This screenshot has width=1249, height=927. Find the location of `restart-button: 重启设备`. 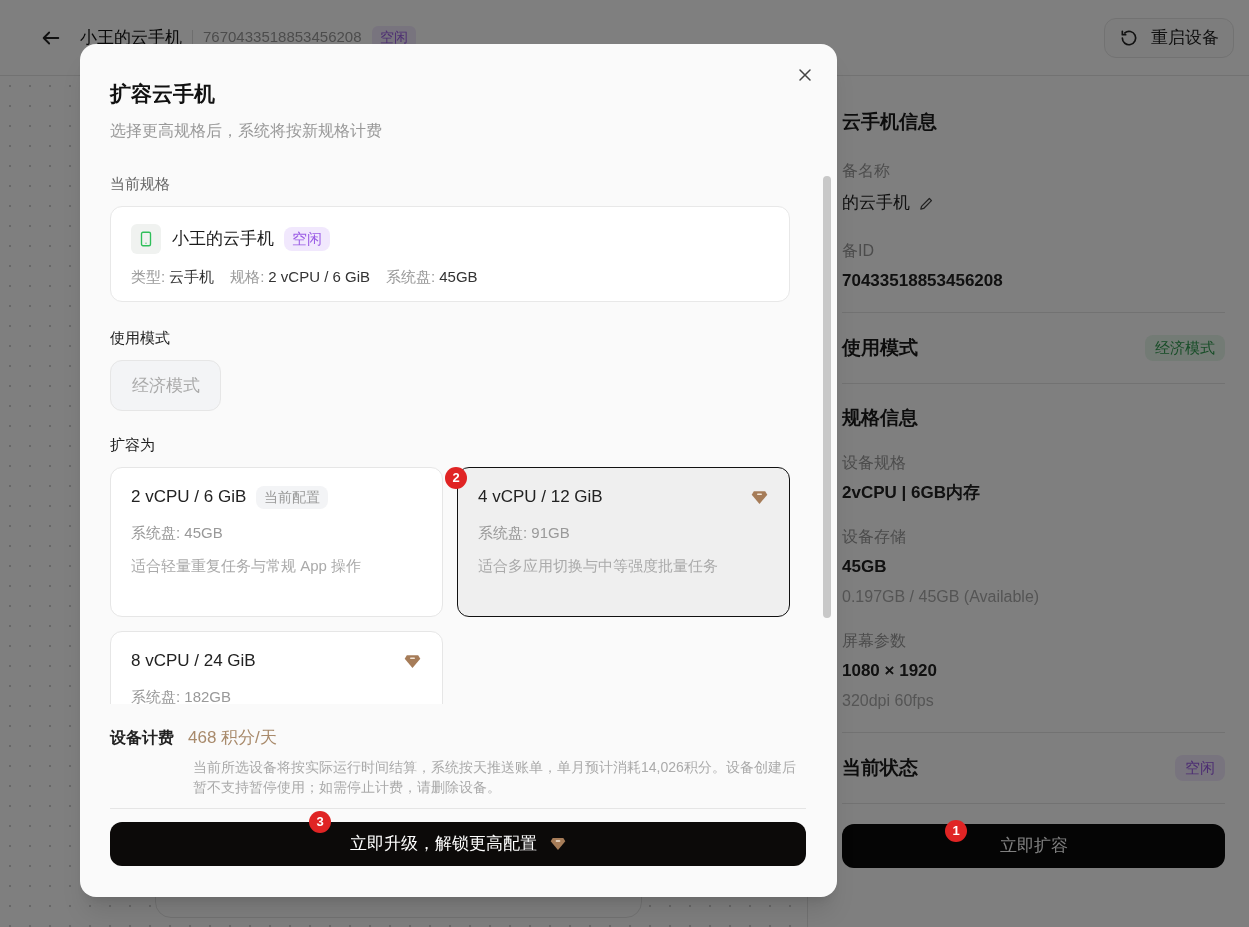

restart-button: 重启设备 is located at coordinates (1169, 37).